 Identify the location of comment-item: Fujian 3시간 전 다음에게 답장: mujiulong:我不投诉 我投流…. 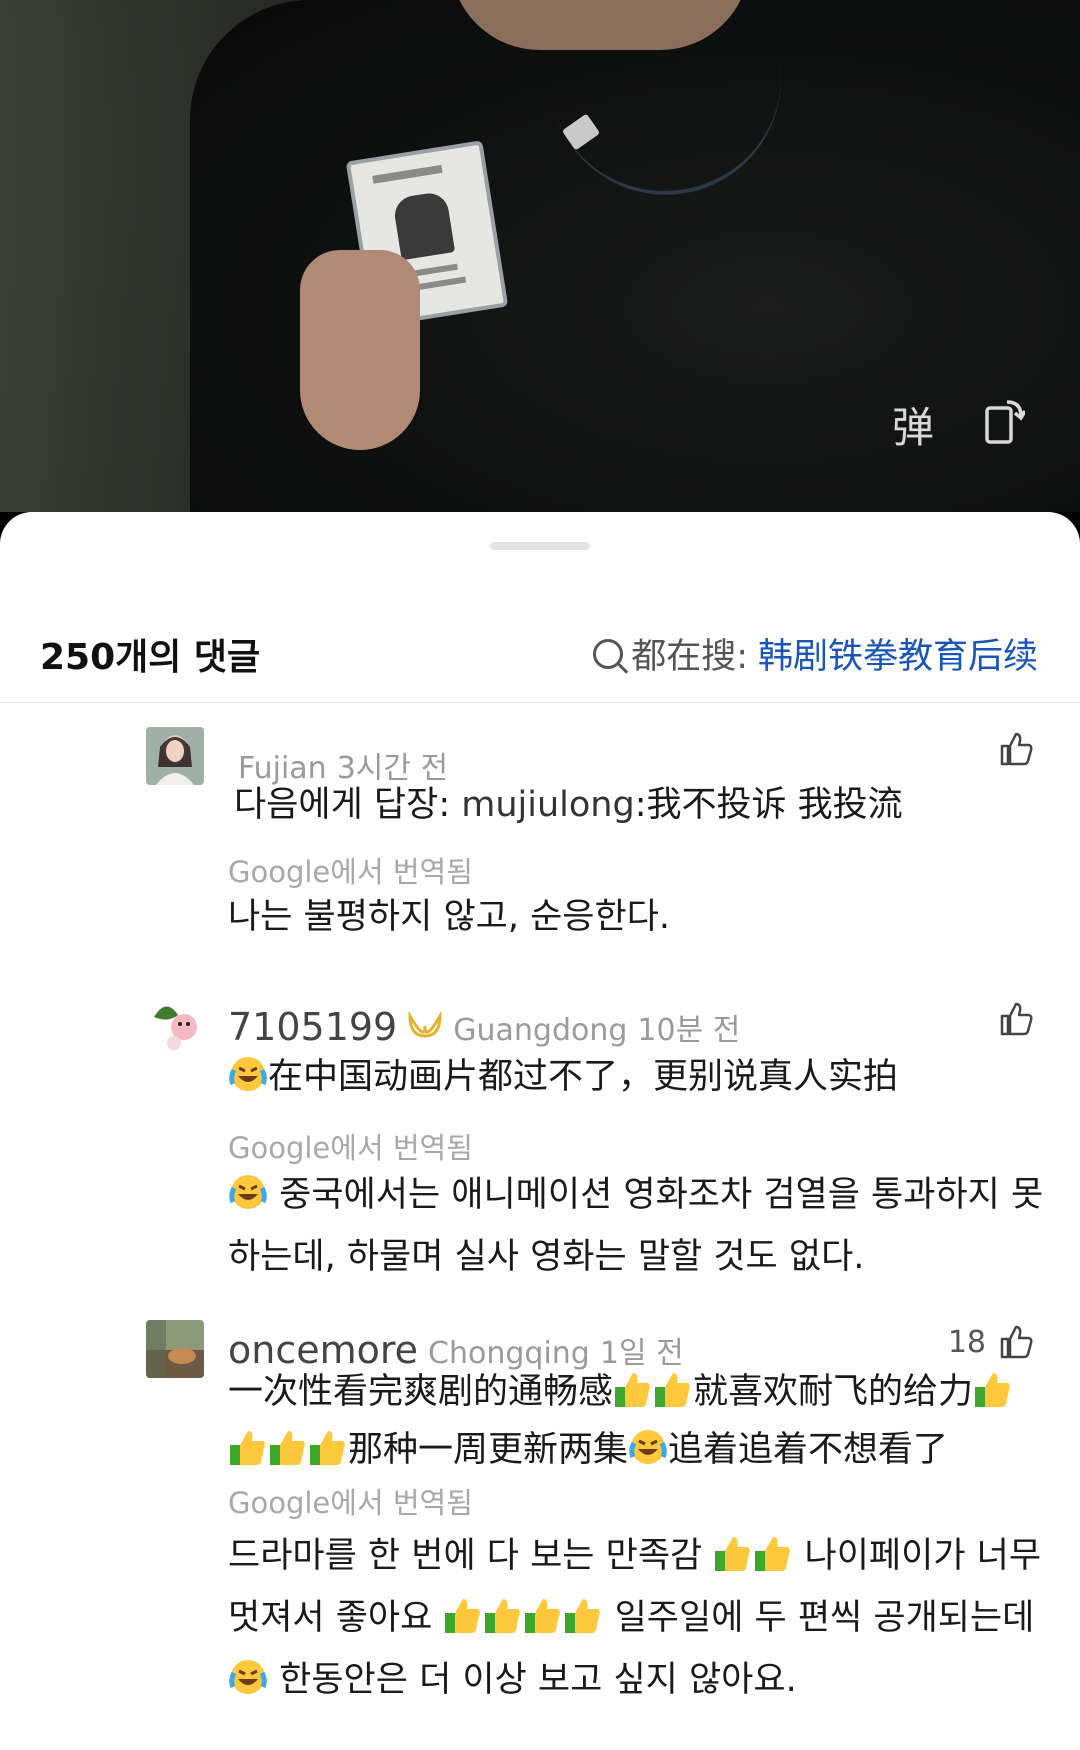
(540, 857).